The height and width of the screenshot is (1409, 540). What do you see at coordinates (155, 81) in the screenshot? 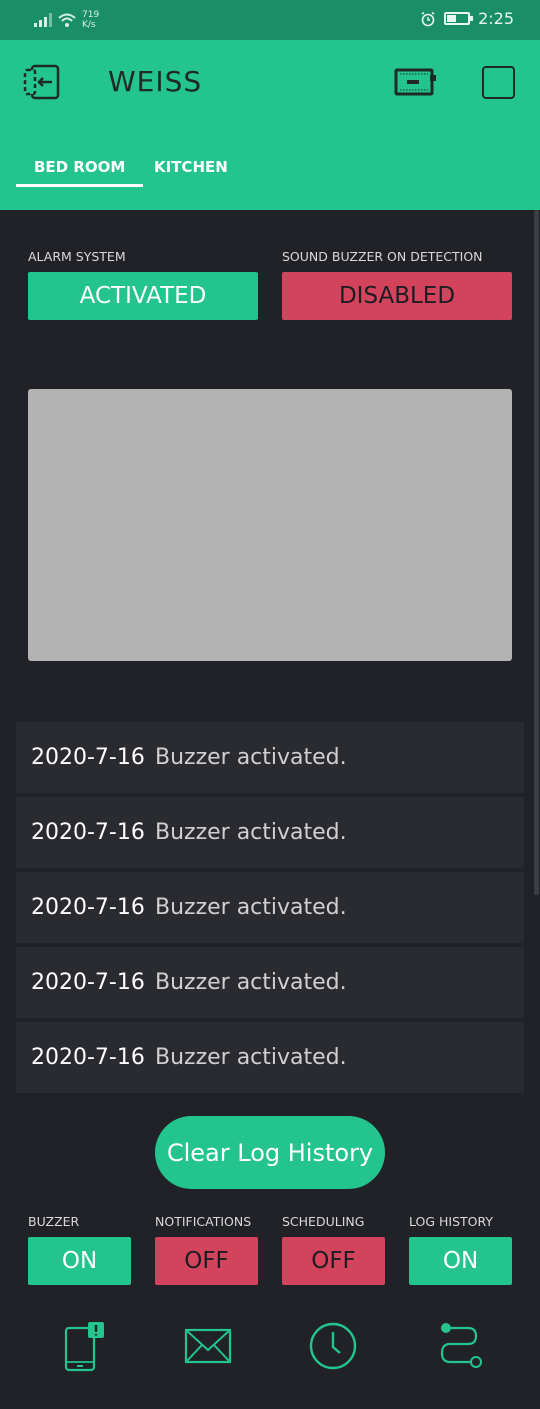
I see `page-title: WEISS` at bounding box center [155, 81].